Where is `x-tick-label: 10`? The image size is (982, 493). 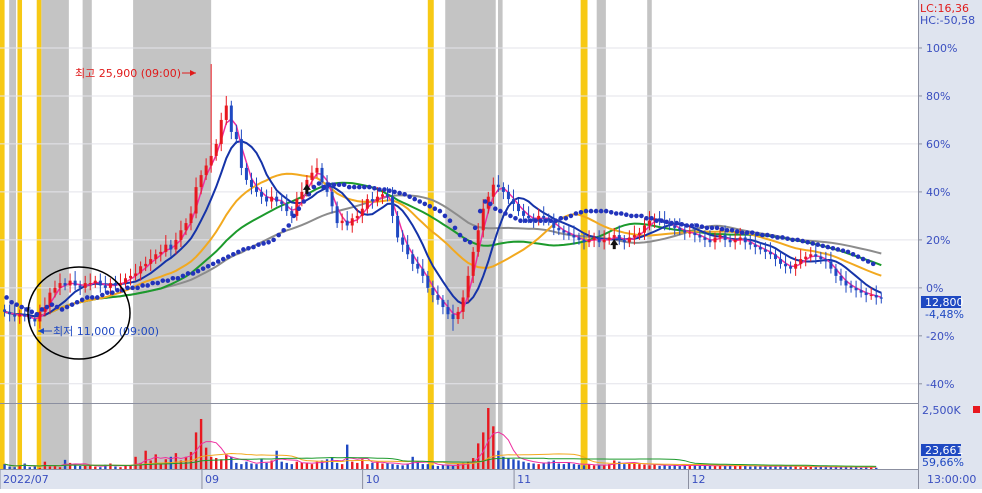
x-tick-label: 10 is located at coordinates (373, 479).